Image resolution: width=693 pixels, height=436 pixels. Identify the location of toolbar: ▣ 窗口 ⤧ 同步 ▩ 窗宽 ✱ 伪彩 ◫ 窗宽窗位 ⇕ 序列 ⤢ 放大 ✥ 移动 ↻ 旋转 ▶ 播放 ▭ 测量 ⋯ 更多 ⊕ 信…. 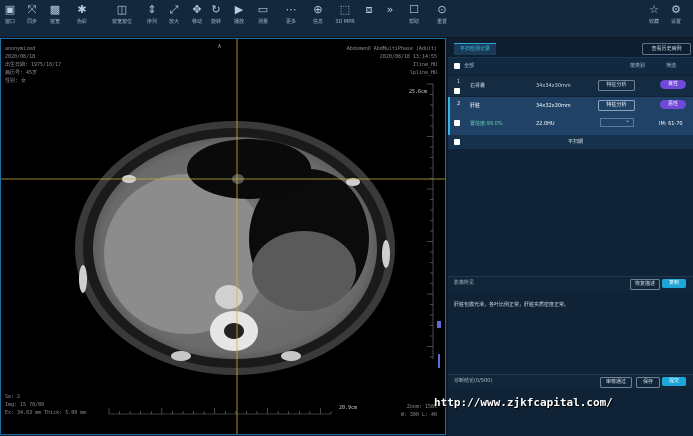
(346, 19).